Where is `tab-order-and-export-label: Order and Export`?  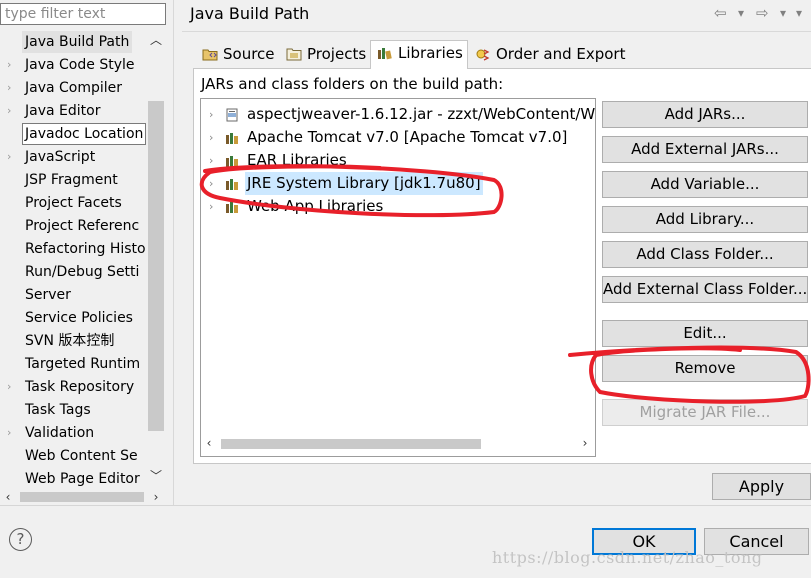 tab-order-and-export-label: Order and Export is located at coordinates (561, 54).